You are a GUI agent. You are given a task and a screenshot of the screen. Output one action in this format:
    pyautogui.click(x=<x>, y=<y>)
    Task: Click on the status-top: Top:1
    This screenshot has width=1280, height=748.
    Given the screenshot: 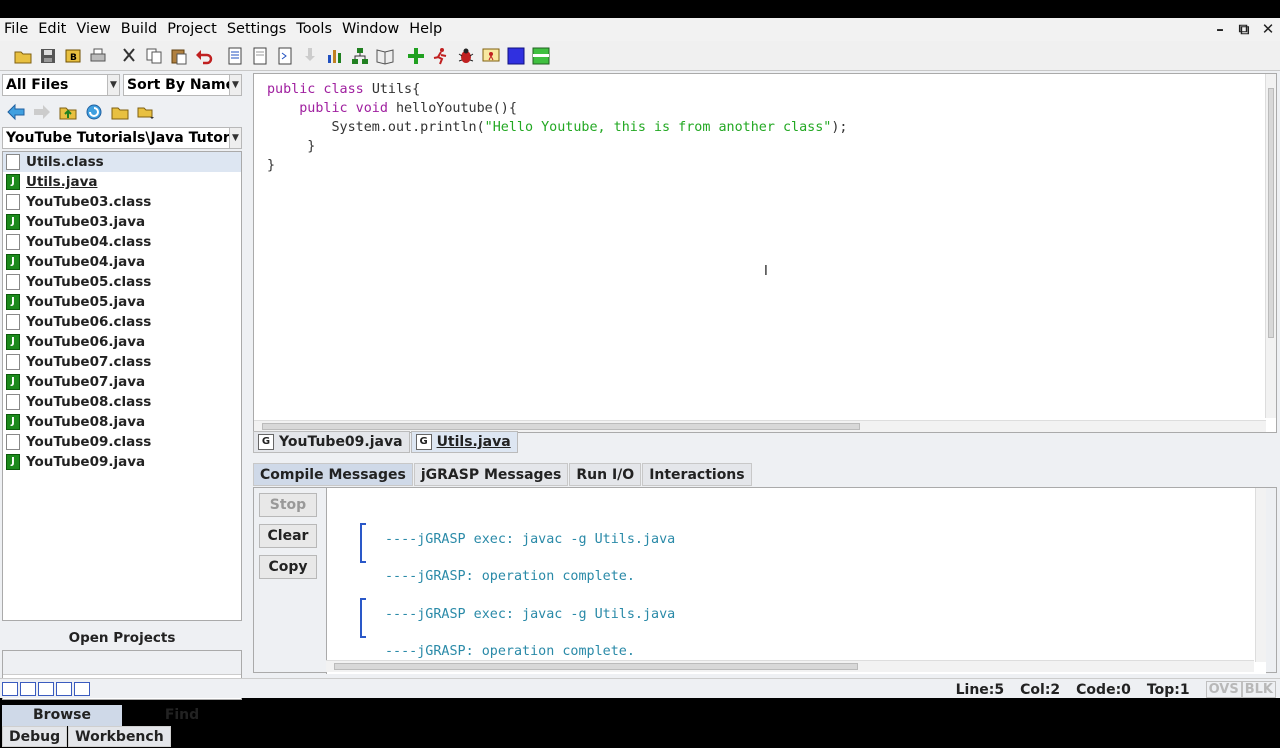 What is the action you would take?
    pyautogui.click(x=1168, y=689)
    